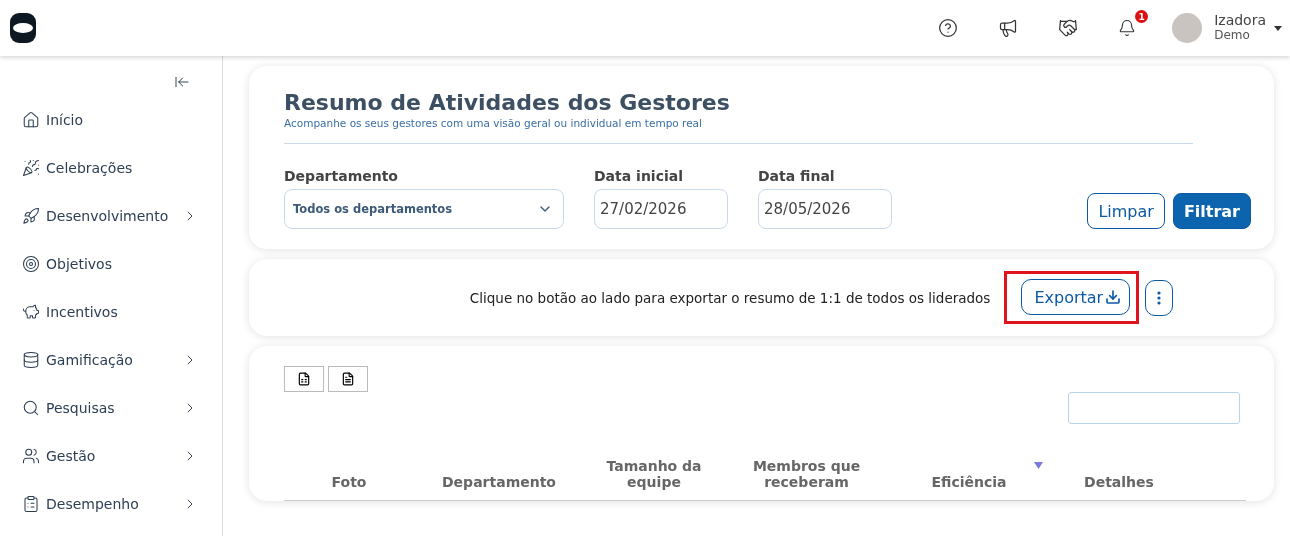 The height and width of the screenshot is (536, 1290). Describe the element at coordinates (1232, 35) in the screenshot. I see `user-role: Demo` at that location.